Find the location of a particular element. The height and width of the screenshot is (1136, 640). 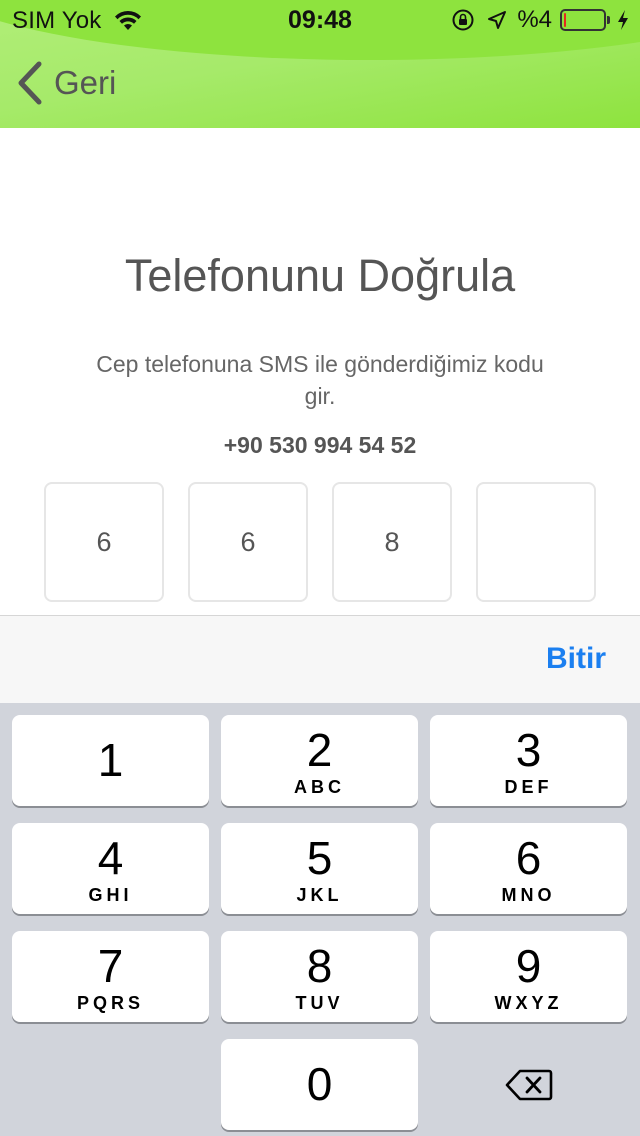

key-digit: 4 is located at coordinates (110, 858).